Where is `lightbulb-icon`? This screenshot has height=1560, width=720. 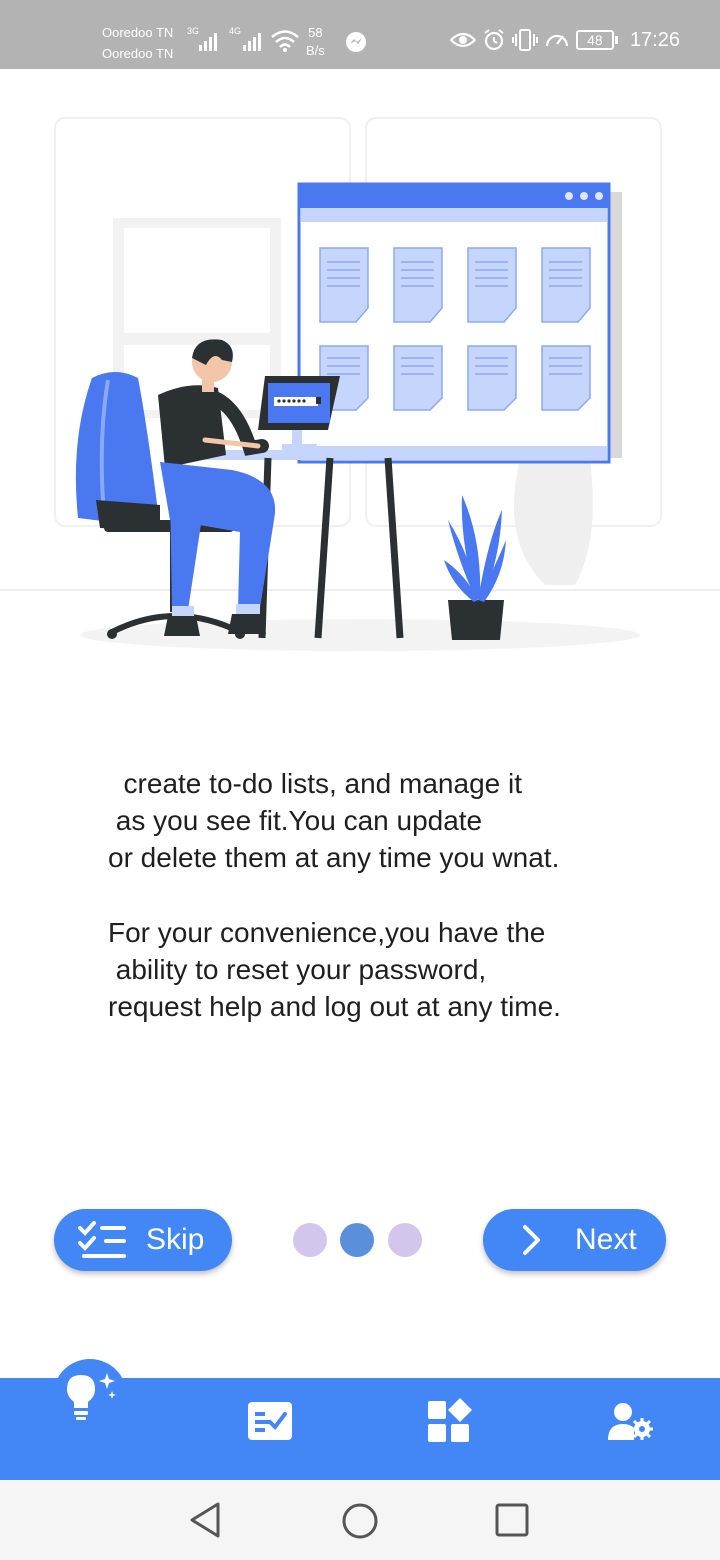
lightbulb-icon is located at coordinates (91, 1396).